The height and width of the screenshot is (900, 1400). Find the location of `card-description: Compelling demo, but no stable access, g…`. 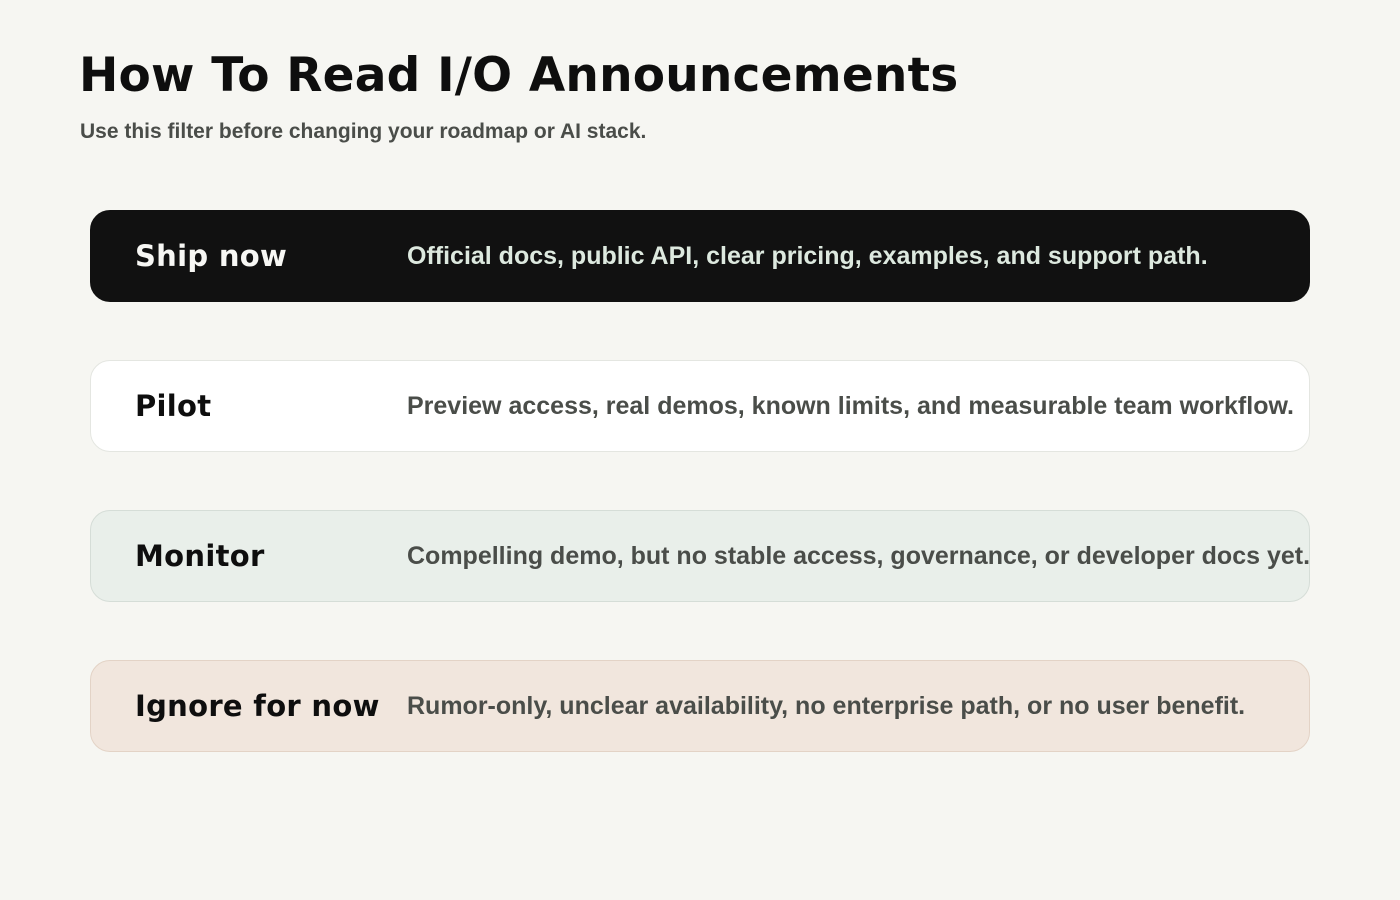

card-description: Compelling demo, but no stable access, g… is located at coordinates (859, 555).